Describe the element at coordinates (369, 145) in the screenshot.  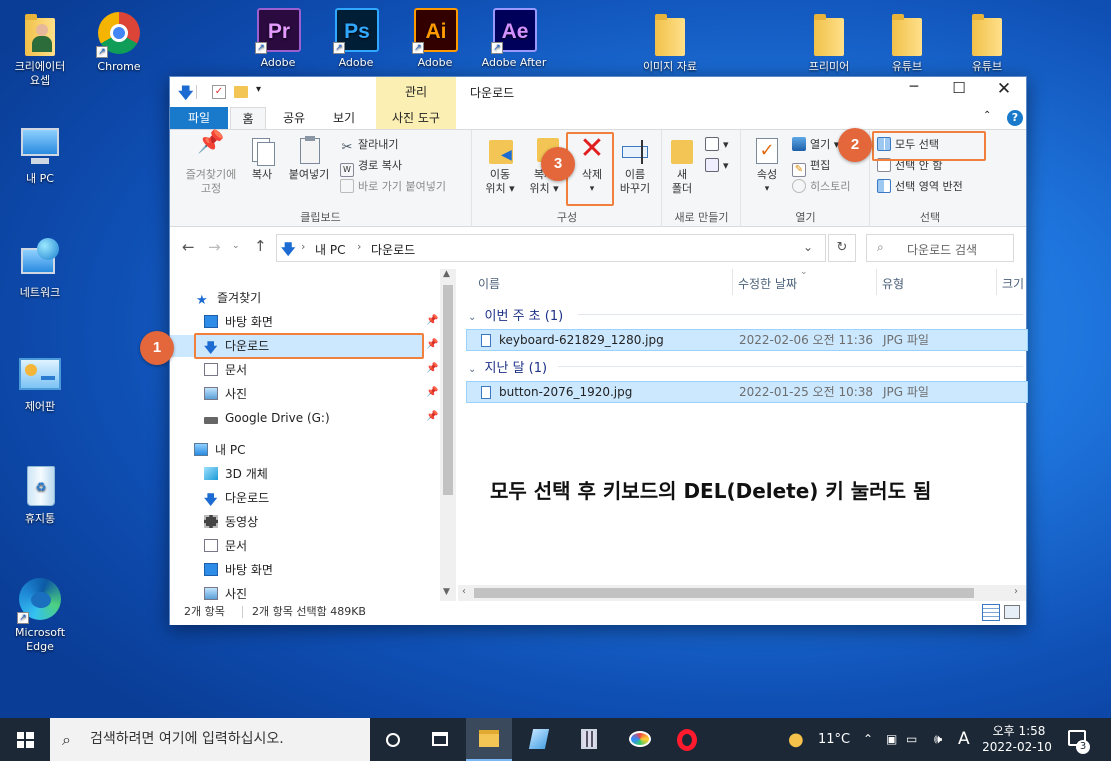
I see `cut-button: ✂ 잘라내기` at that location.